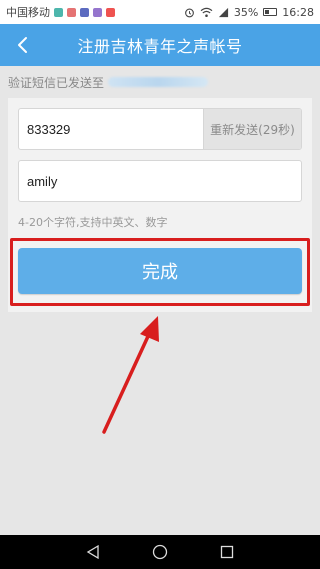  I want to click on system-nav-bar, so click(160, 552).